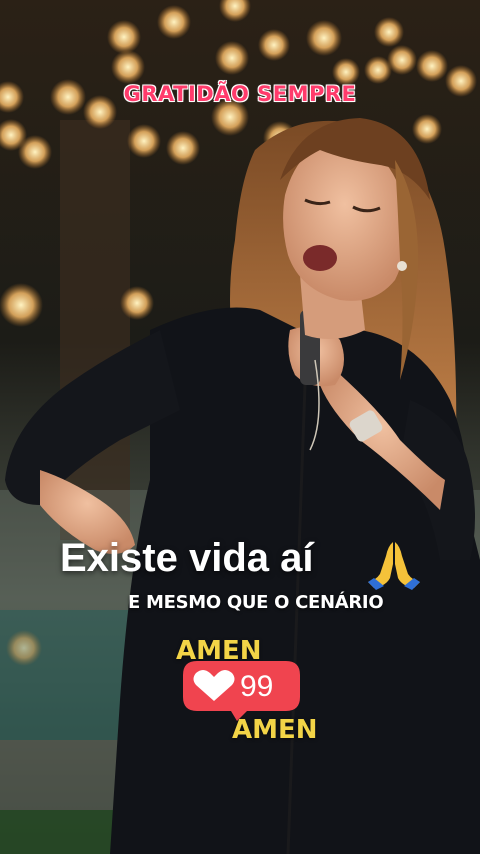 The width and height of the screenshot is (480, 854). What do you see at coordinates (394, 566) in the screenshot?
I see `praying-hands-icon` at bounding box center [394, 566].